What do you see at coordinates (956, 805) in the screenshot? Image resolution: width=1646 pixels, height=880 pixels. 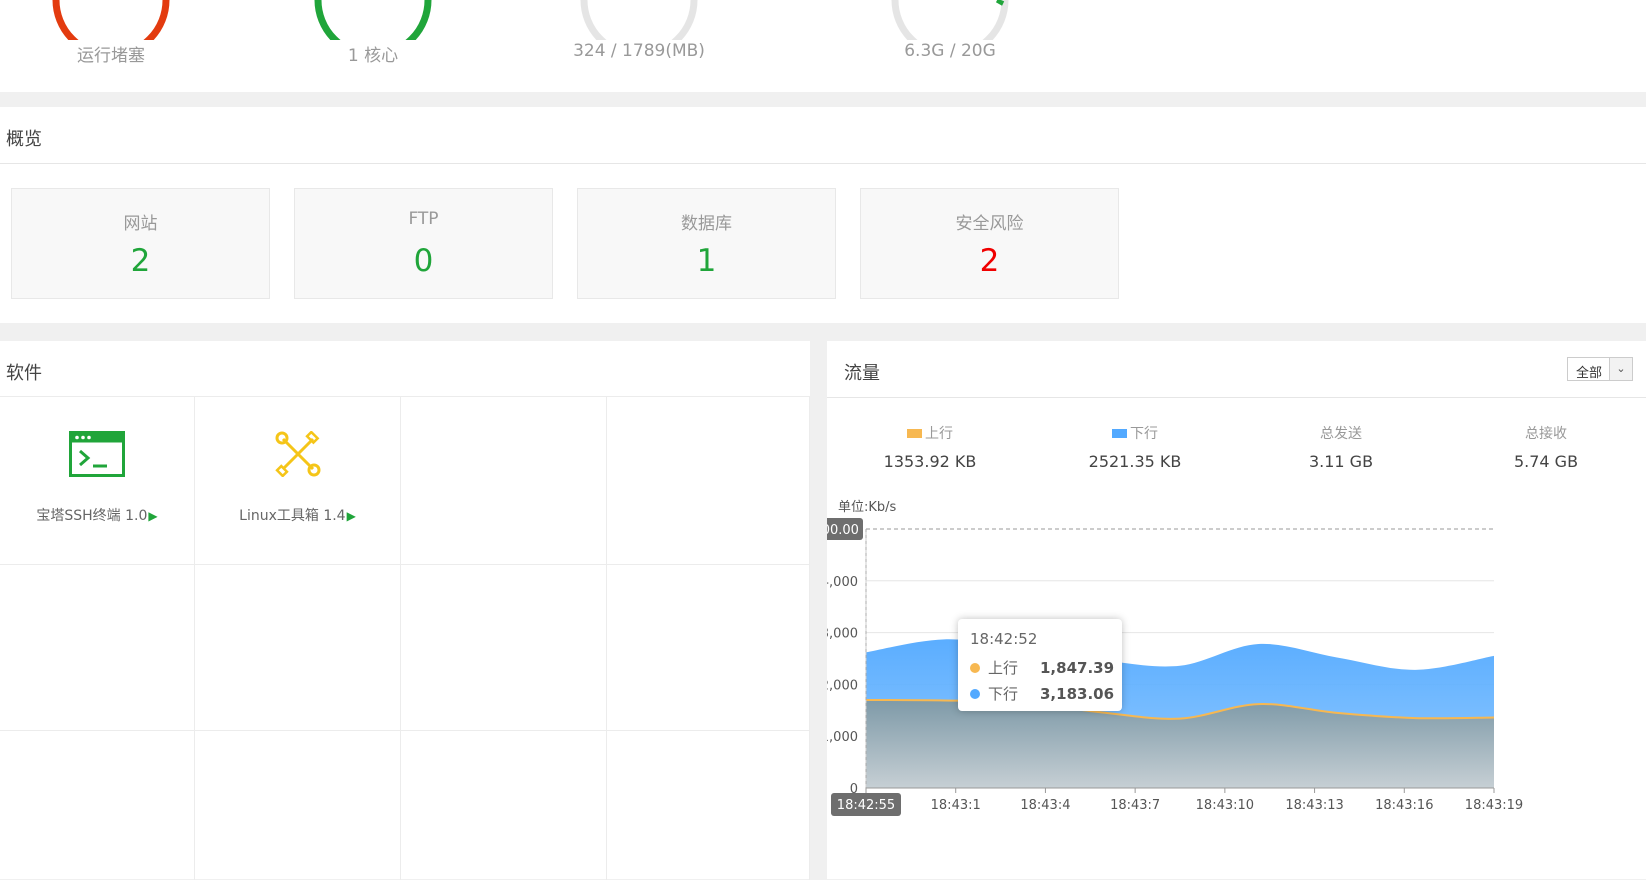 I see `x-tick-label: 18:43:1` at bounding box center [956, 805].